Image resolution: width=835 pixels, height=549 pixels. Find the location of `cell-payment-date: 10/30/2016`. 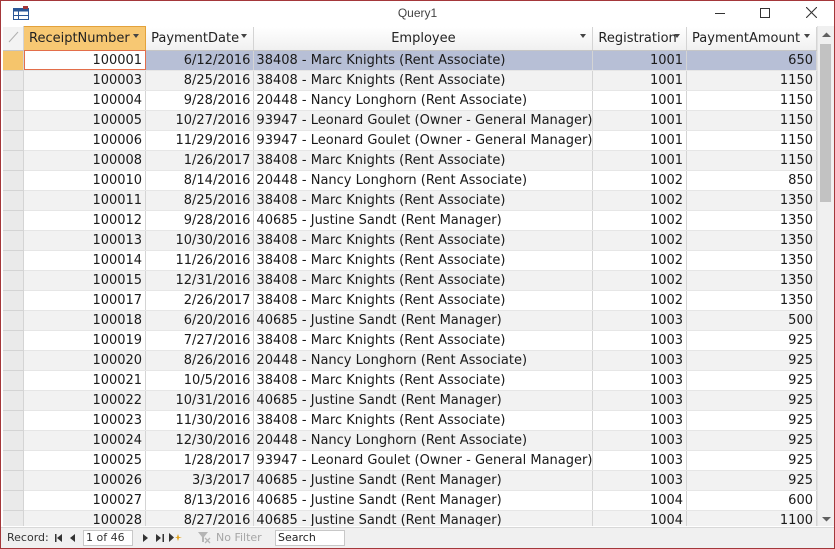

cell-payment-date: 10/30/2016 is located at coordinates (200, 240).